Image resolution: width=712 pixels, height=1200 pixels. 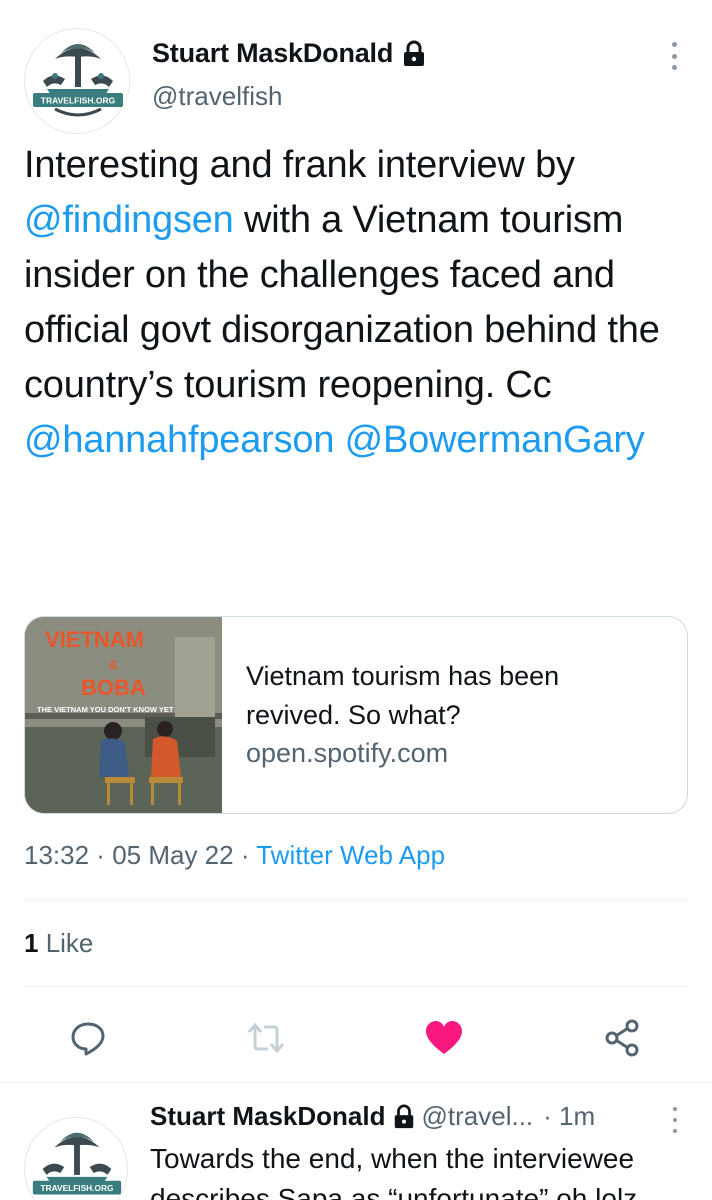 I want to click on like-icon, so click(x=444, y=1037).